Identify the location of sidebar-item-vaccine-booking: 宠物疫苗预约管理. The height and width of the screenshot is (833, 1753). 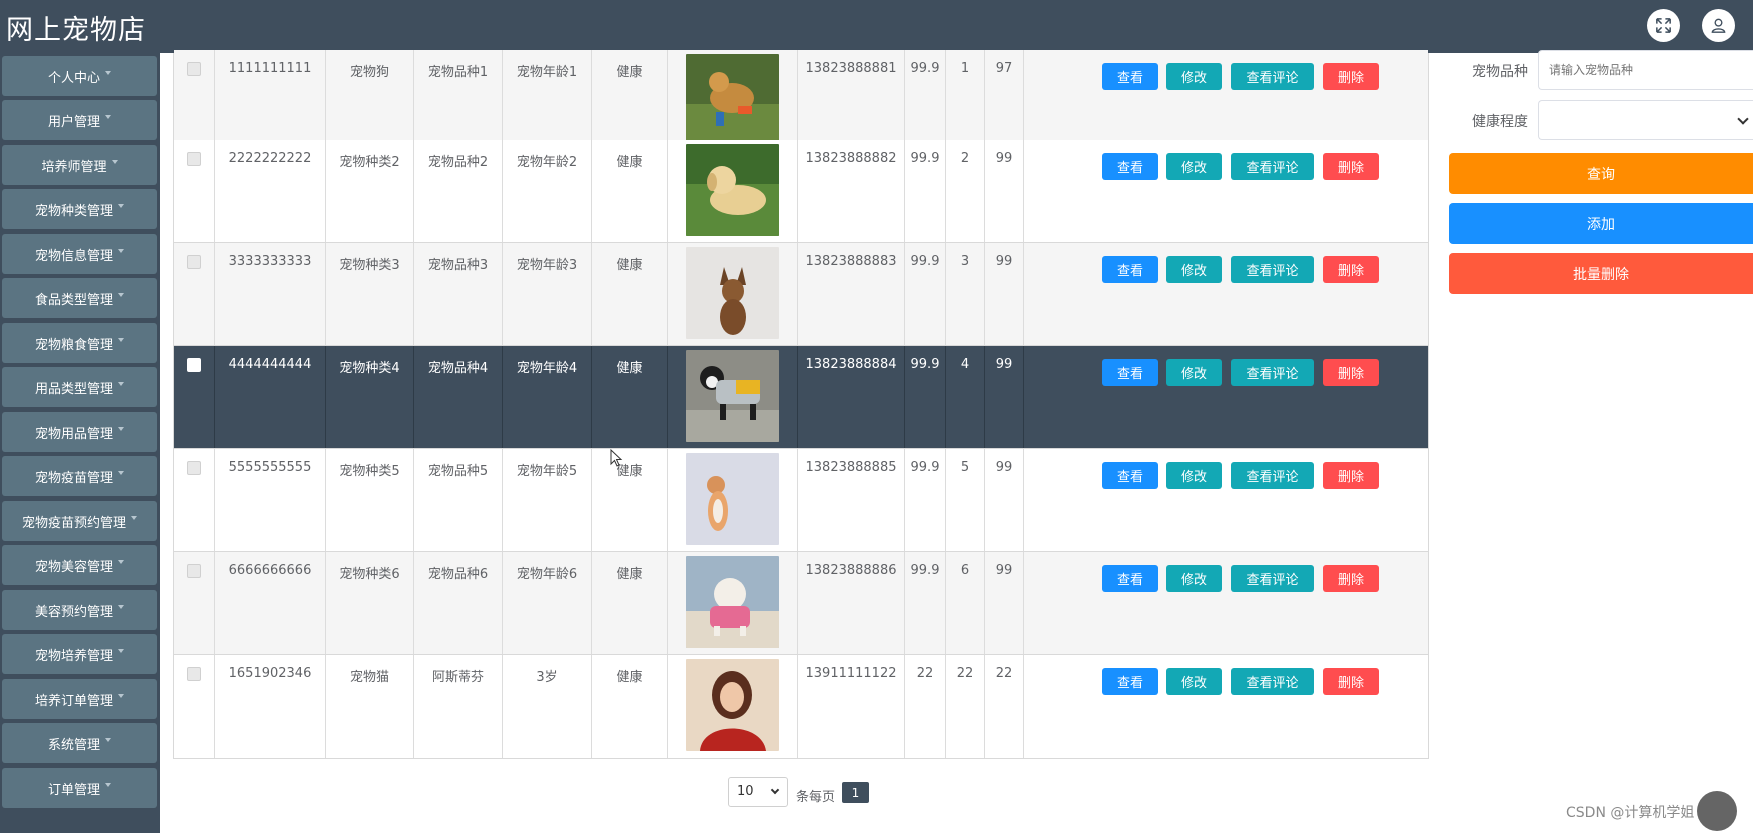
(79, 521).